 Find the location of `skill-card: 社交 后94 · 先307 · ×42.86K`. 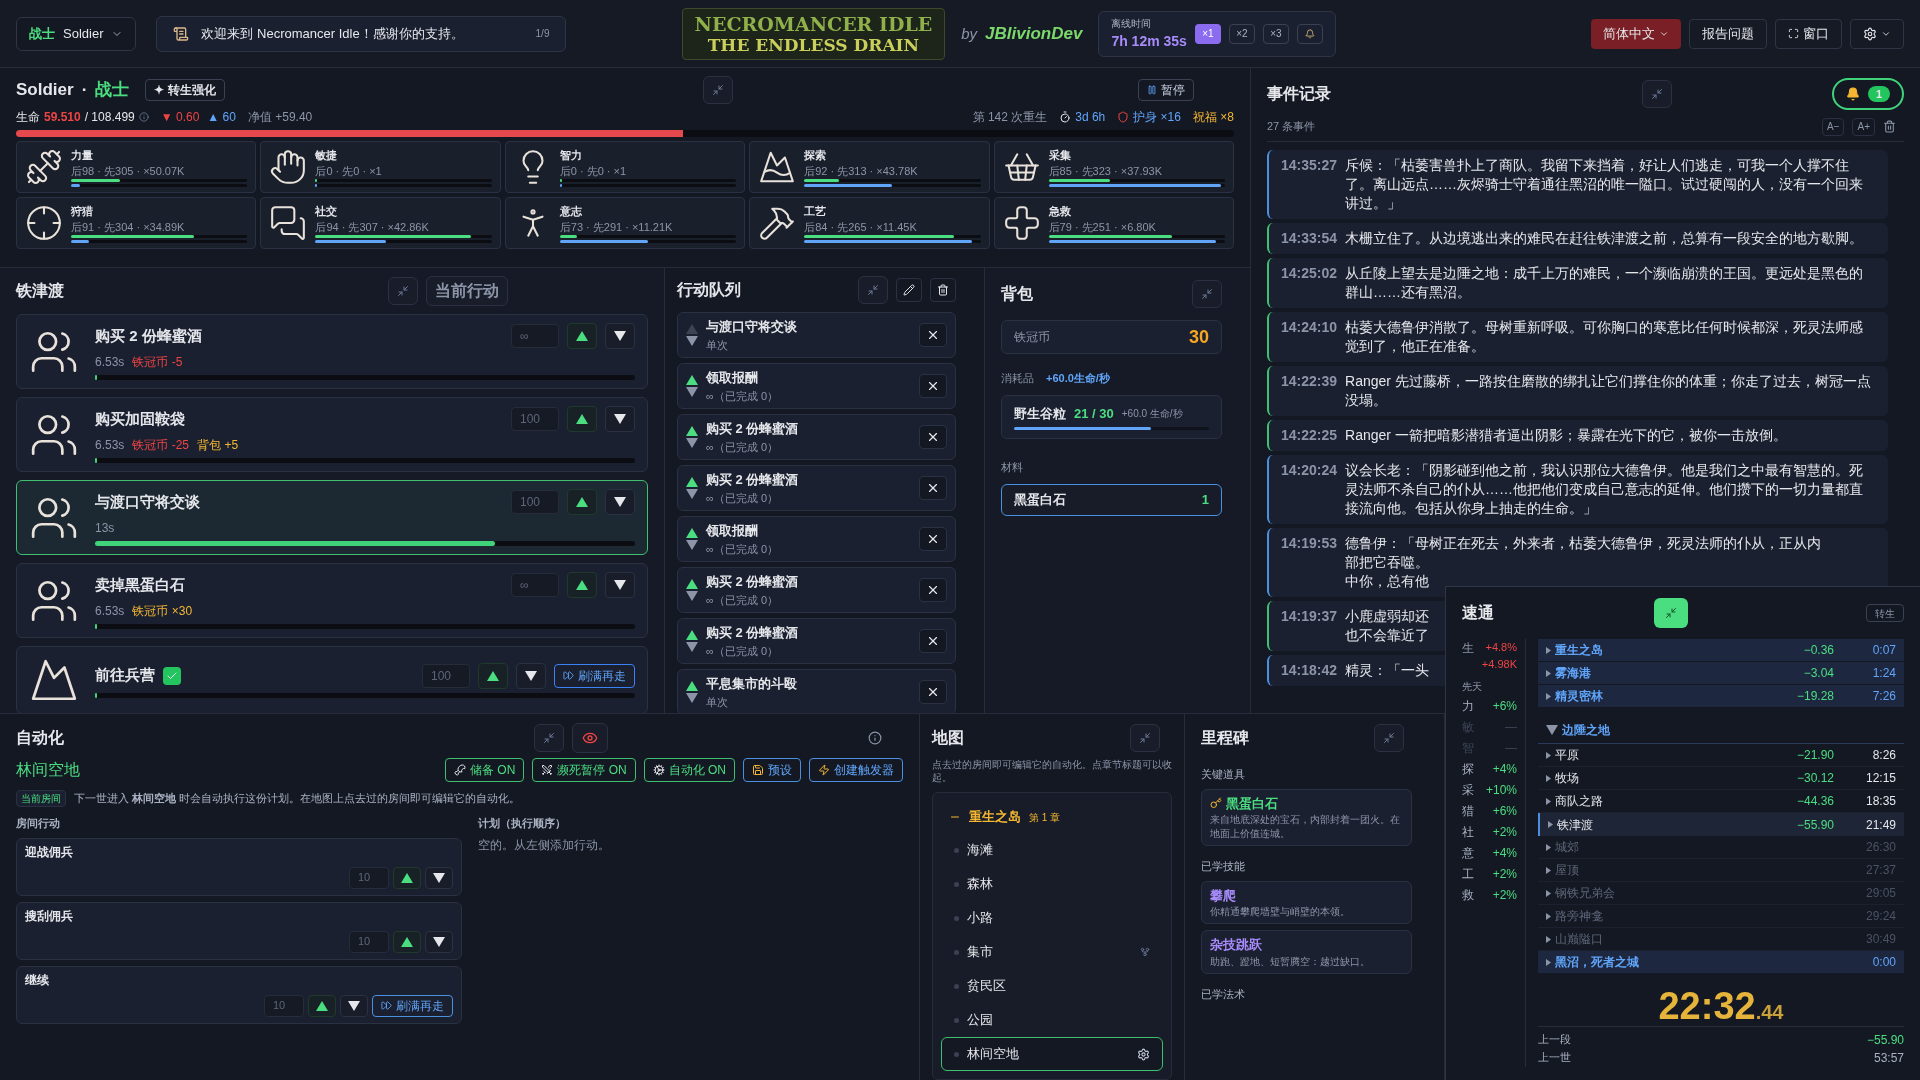

skill-card: 社交 后94 · 先307 · ×42.86K is located at coordinates (380, 223).